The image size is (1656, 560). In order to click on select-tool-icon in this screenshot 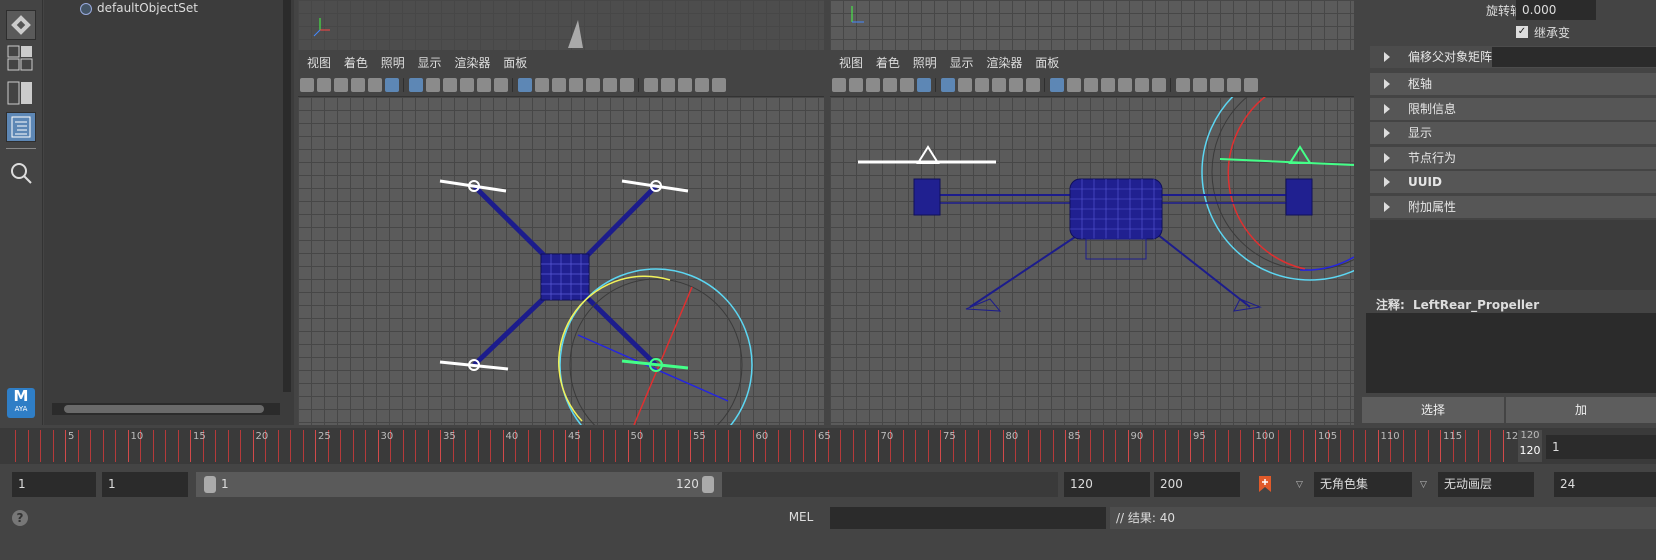, I will do `click(21, 25)`.